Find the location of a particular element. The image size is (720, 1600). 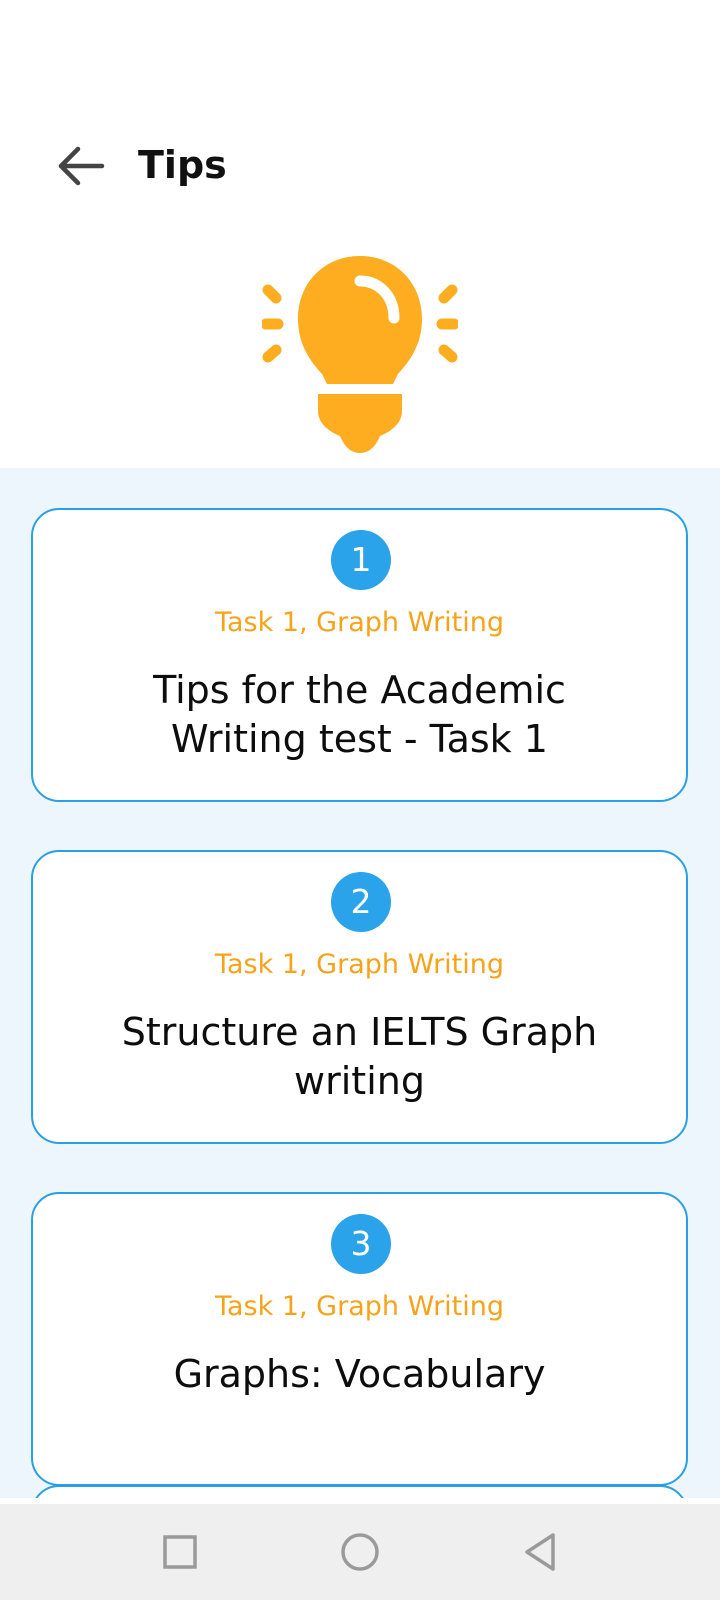

back-button is located at coordinates (80, 166).